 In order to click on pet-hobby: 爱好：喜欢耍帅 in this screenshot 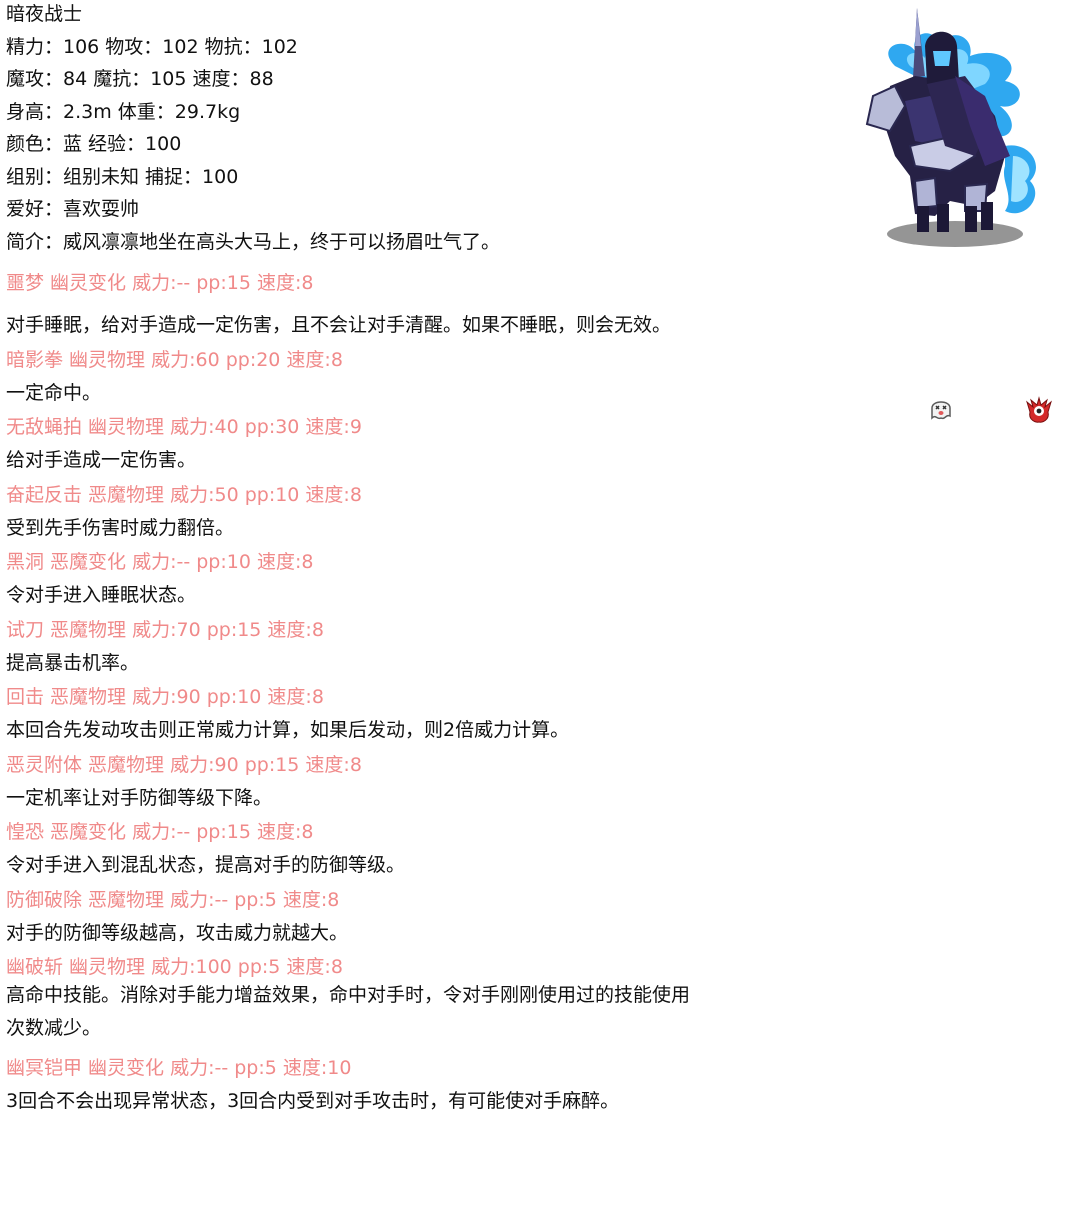, I will do `click(73, 209)`.